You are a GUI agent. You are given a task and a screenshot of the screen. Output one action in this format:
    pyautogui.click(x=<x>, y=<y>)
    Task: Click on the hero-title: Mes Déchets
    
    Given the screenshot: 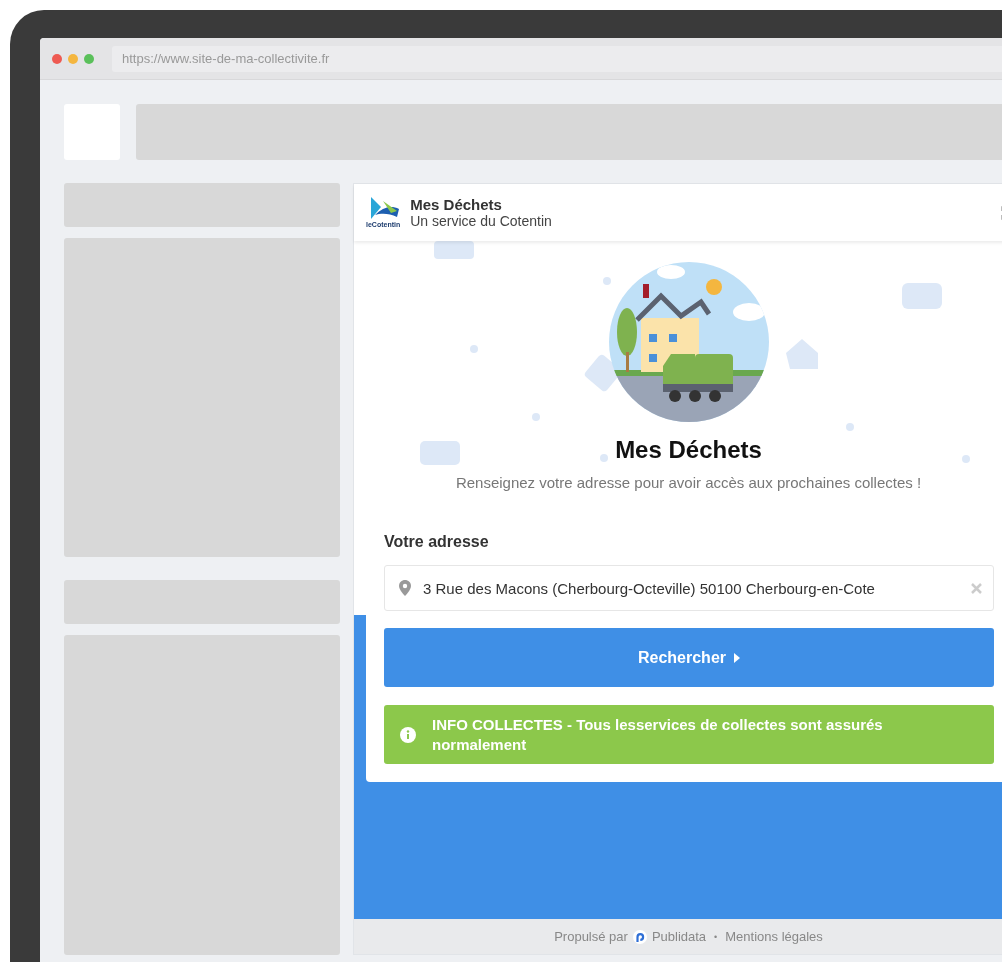 What is the action you would take?
    pyautogui.click(x=688, y=450)
    